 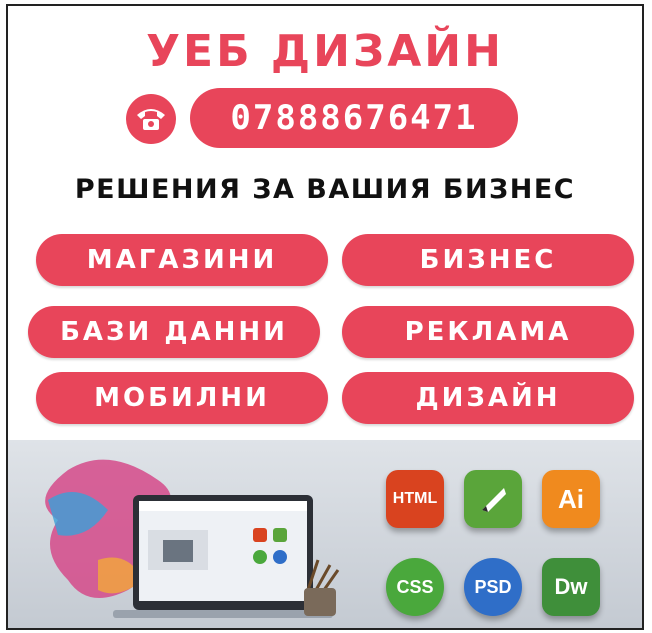 I want to click on css-icon: CSS, so click(x=415, y=587).